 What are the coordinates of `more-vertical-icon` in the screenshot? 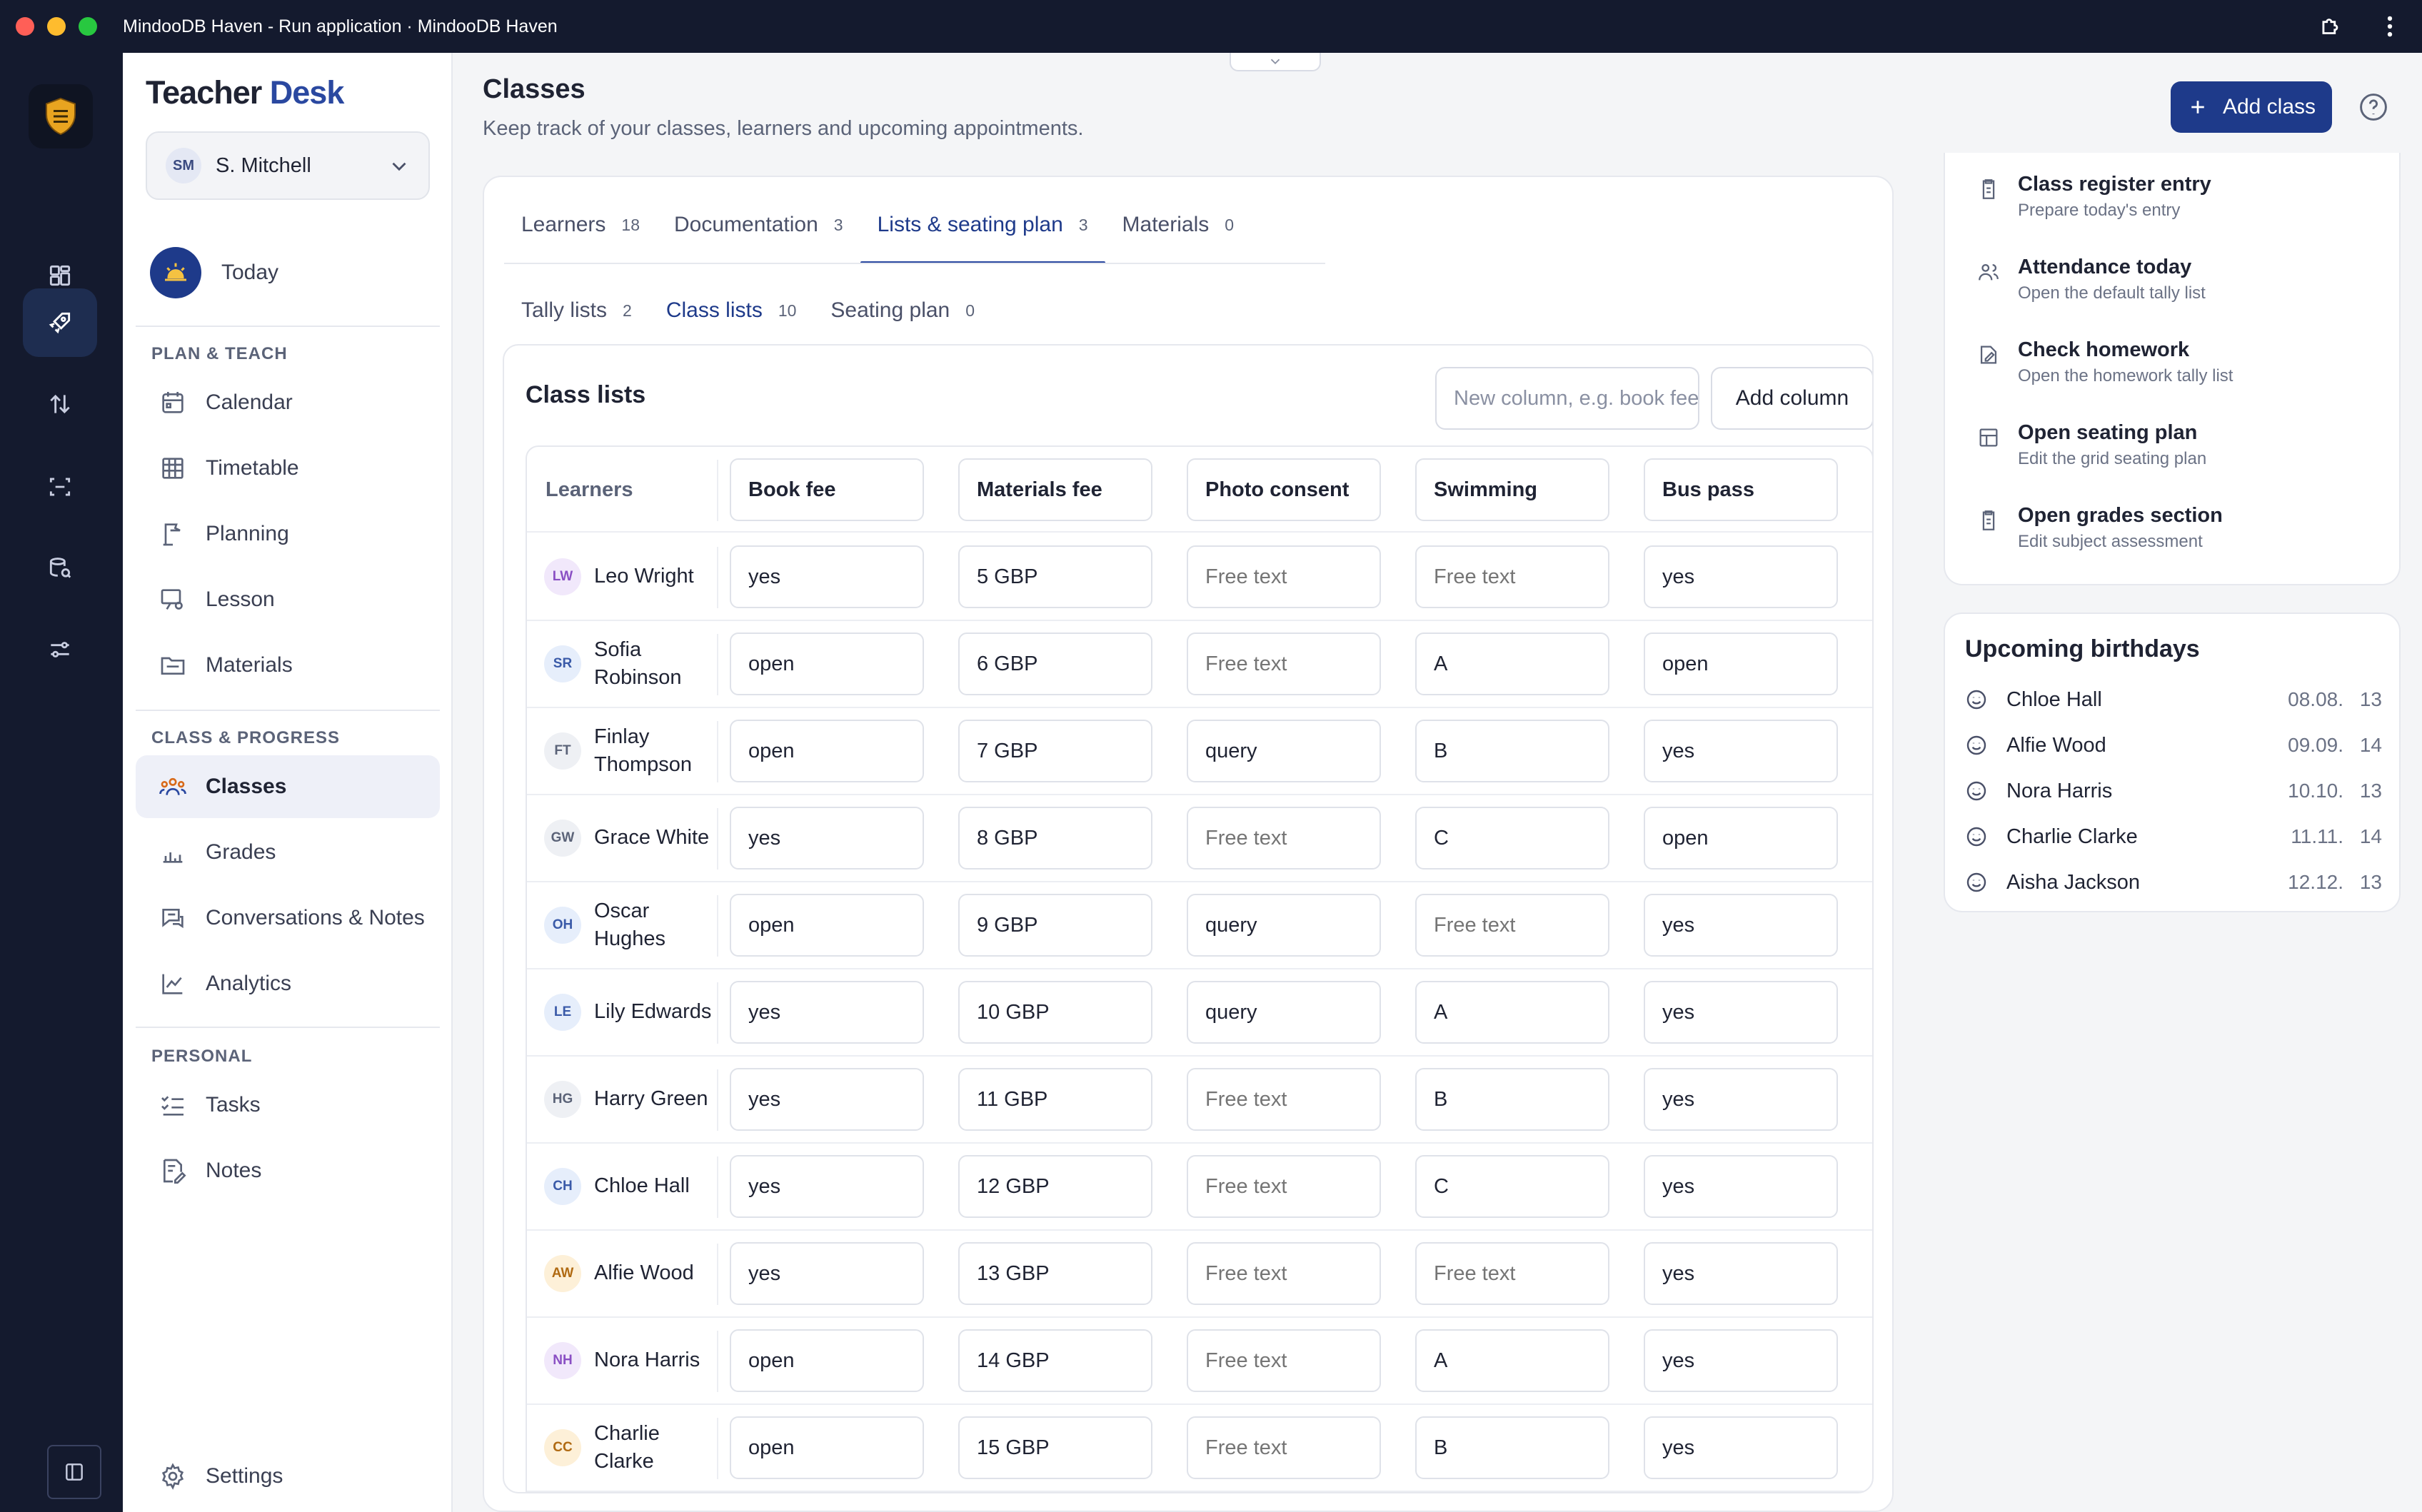 It's located at (2389, 26).